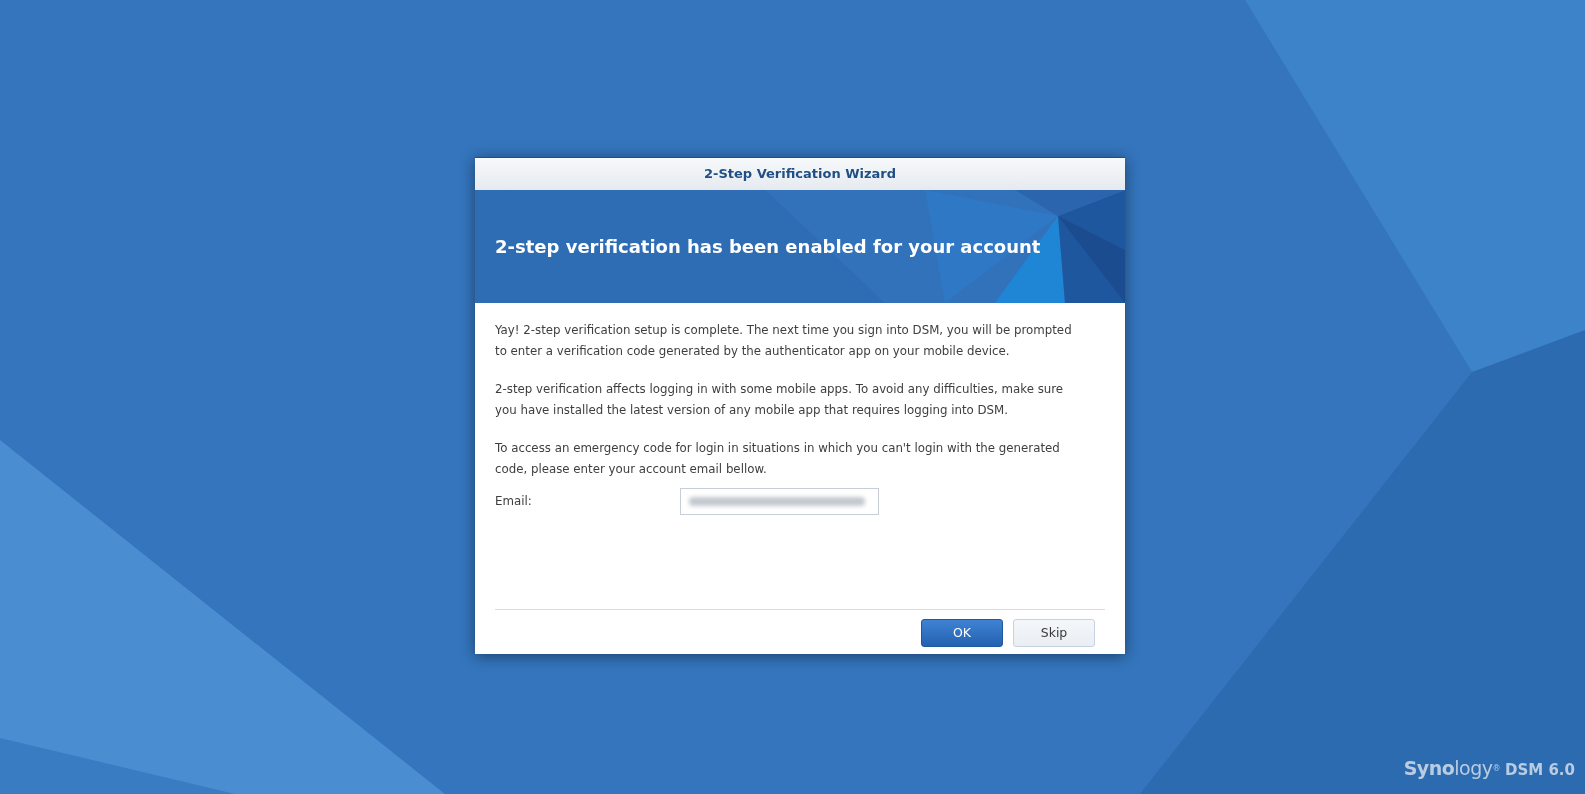 The width and height of the screenshot is (1585, 794). What do you see at coordinates (1540, 770) in the screenshot?
I see `product-version: DSM 6.0` at bounding box center [1540, 770].